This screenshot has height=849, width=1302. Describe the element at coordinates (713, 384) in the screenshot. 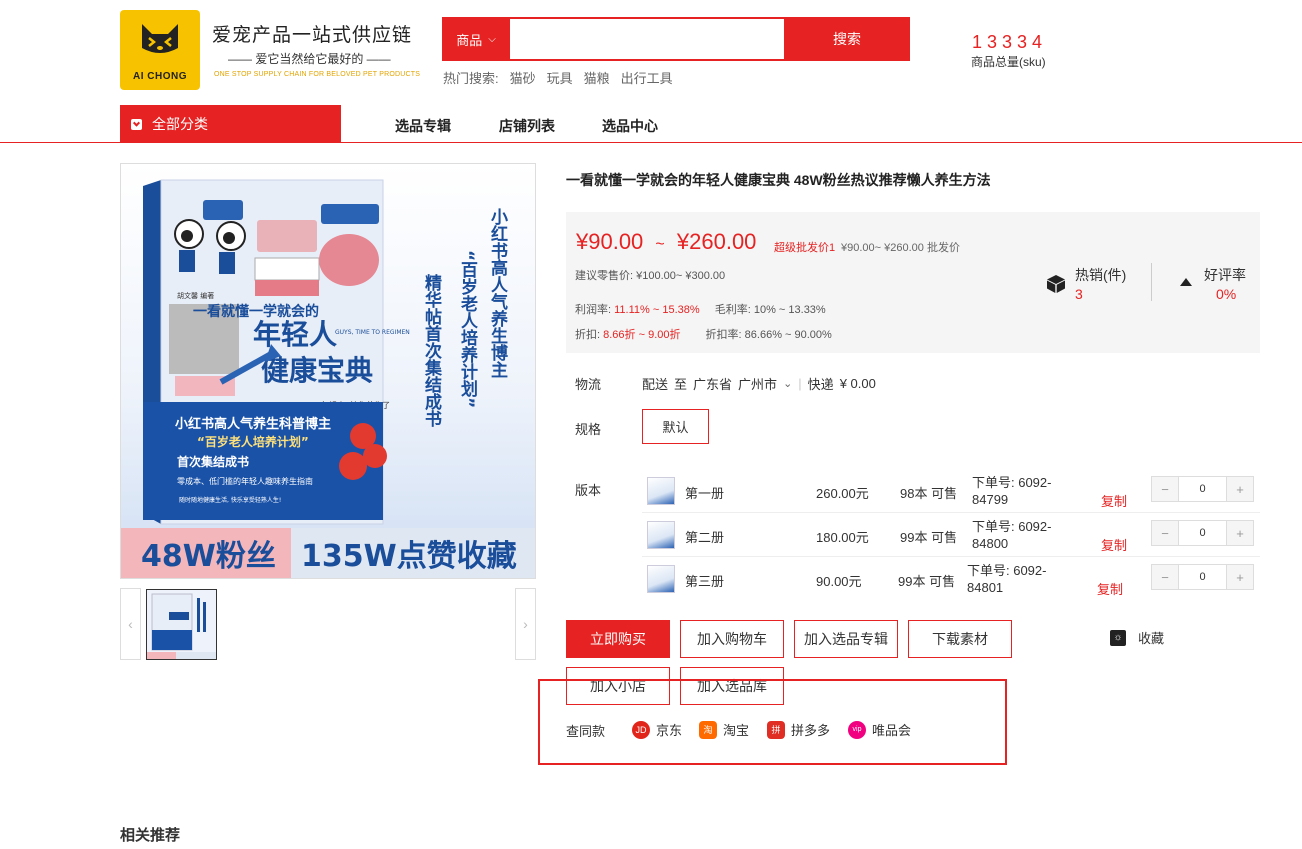

I see `shipping-province: 广东省` at that location.